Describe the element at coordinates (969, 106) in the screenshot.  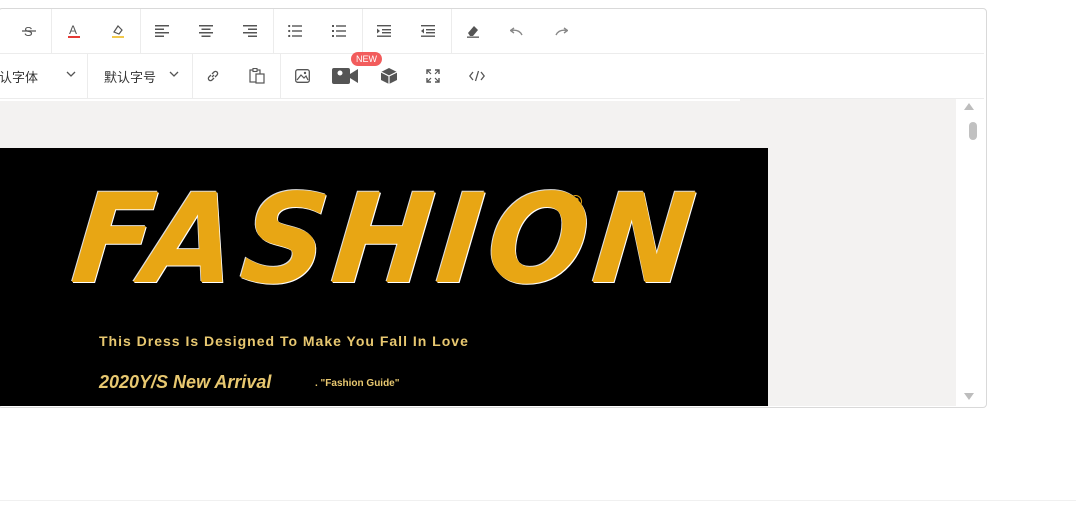
I see `scroll-up-arrow-icon` at that location.